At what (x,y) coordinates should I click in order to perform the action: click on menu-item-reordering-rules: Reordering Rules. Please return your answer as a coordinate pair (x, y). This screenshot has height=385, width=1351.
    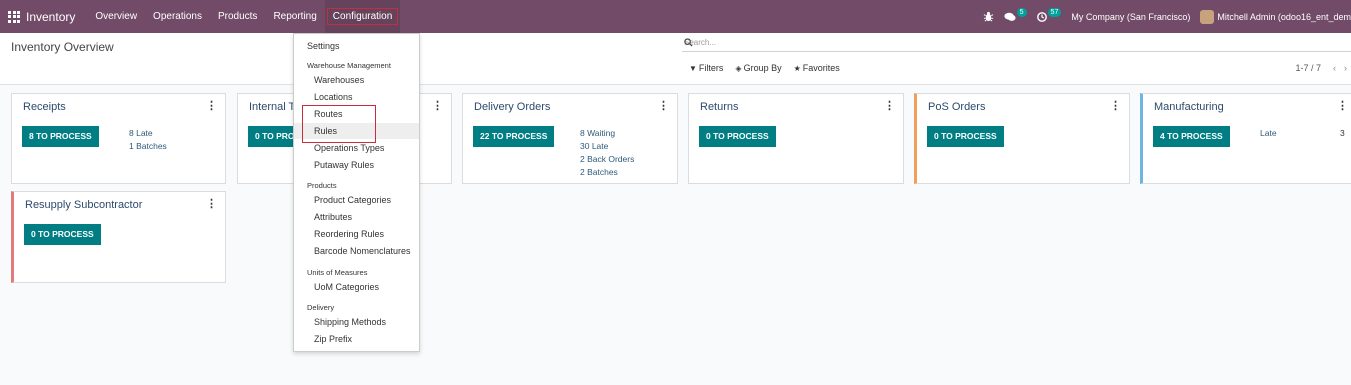
    Looking at the image, I should click on (356, 234).